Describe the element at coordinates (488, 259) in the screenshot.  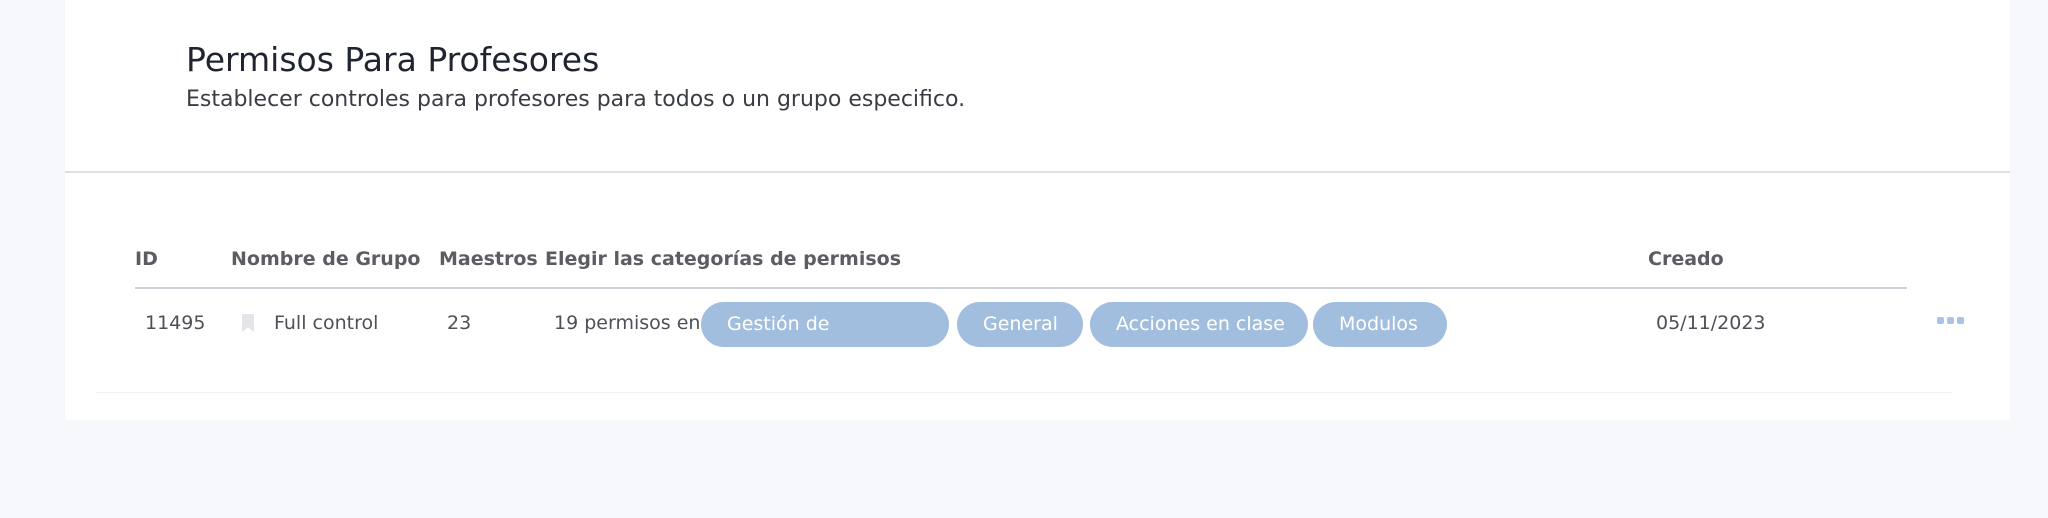
I see `column-header-teachers: Maestros` at that location.